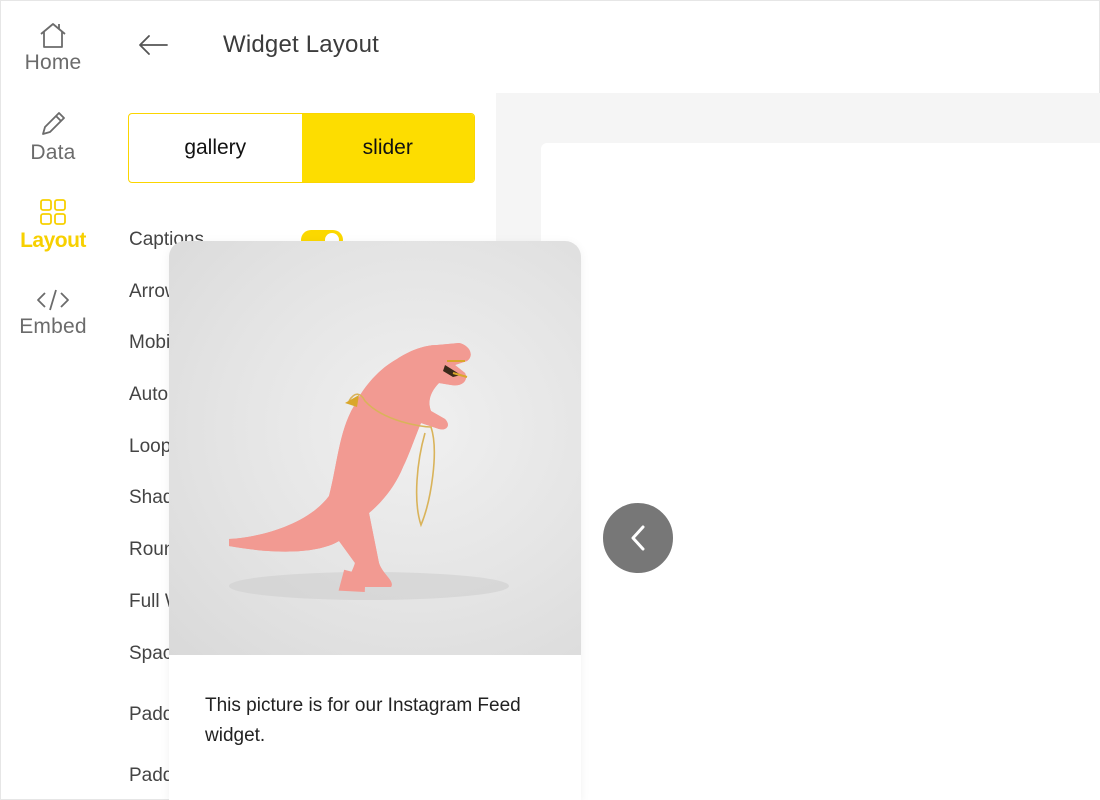  I want to click on code-icon, so click(53, 300).